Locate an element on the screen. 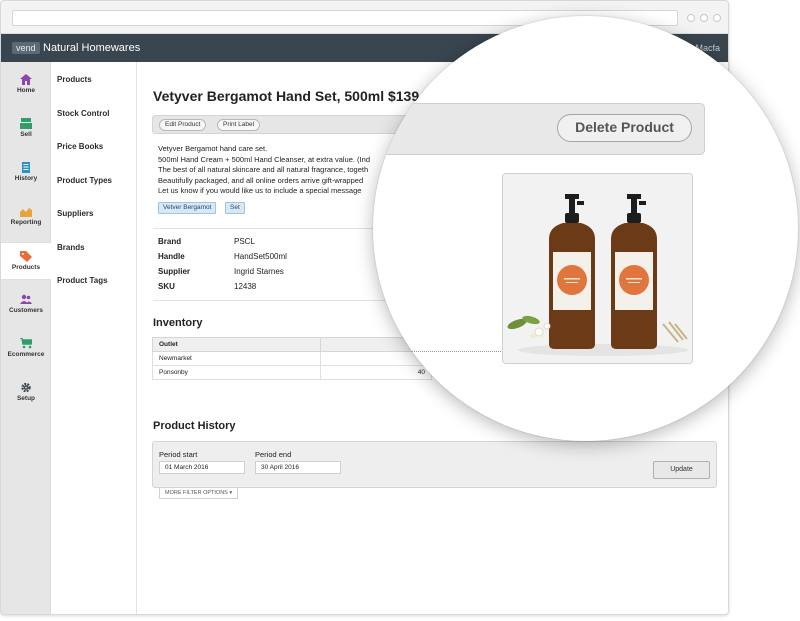 The width and height of the screenshot is (800, 621). vend-logo: vend is located at coordinates (26, 48).